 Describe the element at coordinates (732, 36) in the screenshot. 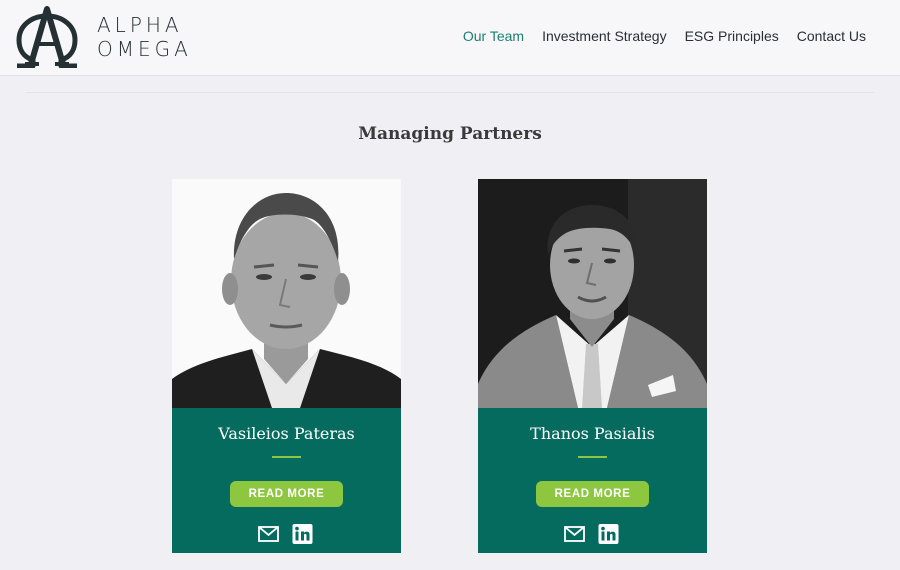

I see `nav-esg-principles: ESG Principles` at that location.